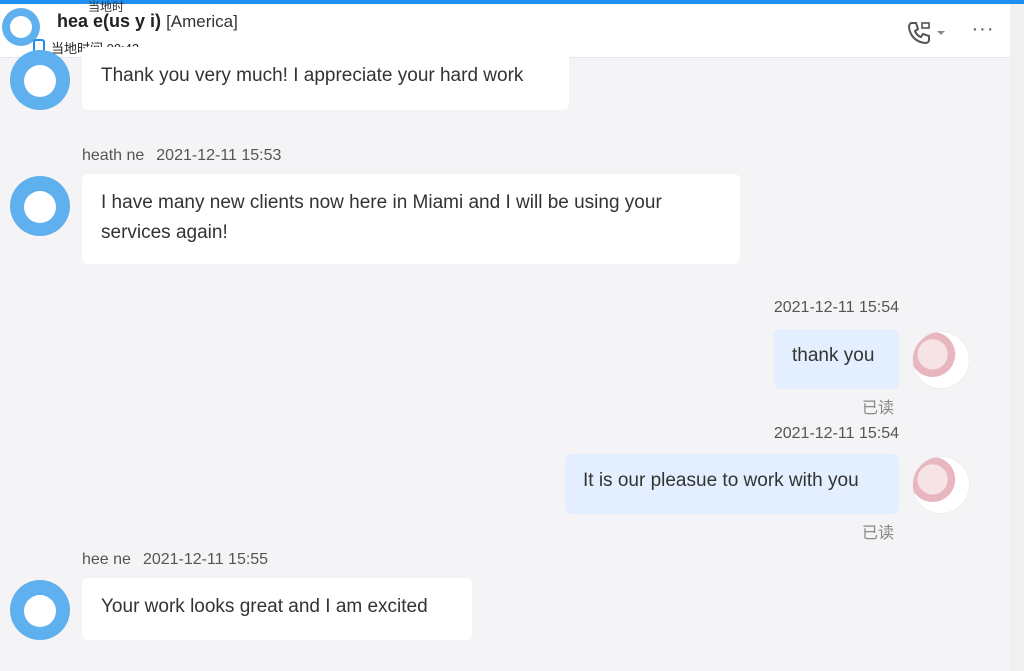 The width and height of the screenshot is (1024, 671). What do you see at coordinates (109, 21) in the screenshot?
I see `contact-name-text: hea e(us y i)` at bounding box center [109, 21].